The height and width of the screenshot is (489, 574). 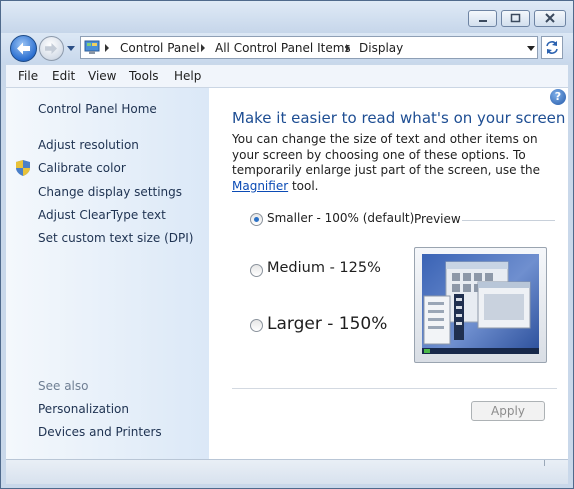 I want to click on option-smaller-label: Smaller - 100% (default), so click(x=340, y=218).